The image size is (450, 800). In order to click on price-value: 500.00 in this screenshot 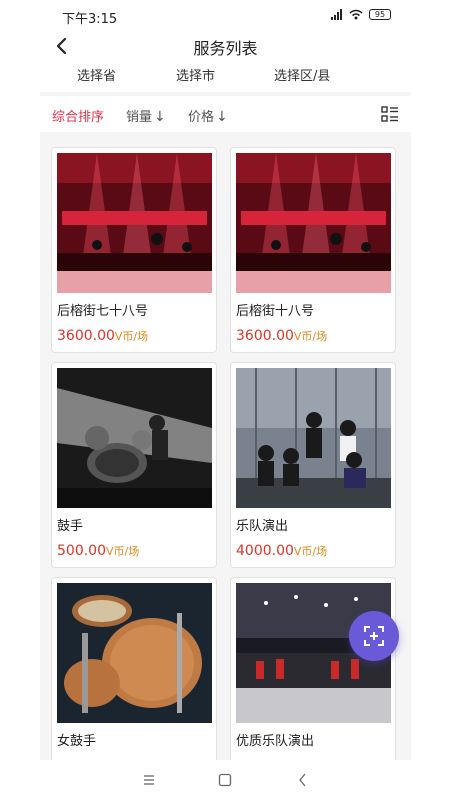, I will do `click(81, 551)`.